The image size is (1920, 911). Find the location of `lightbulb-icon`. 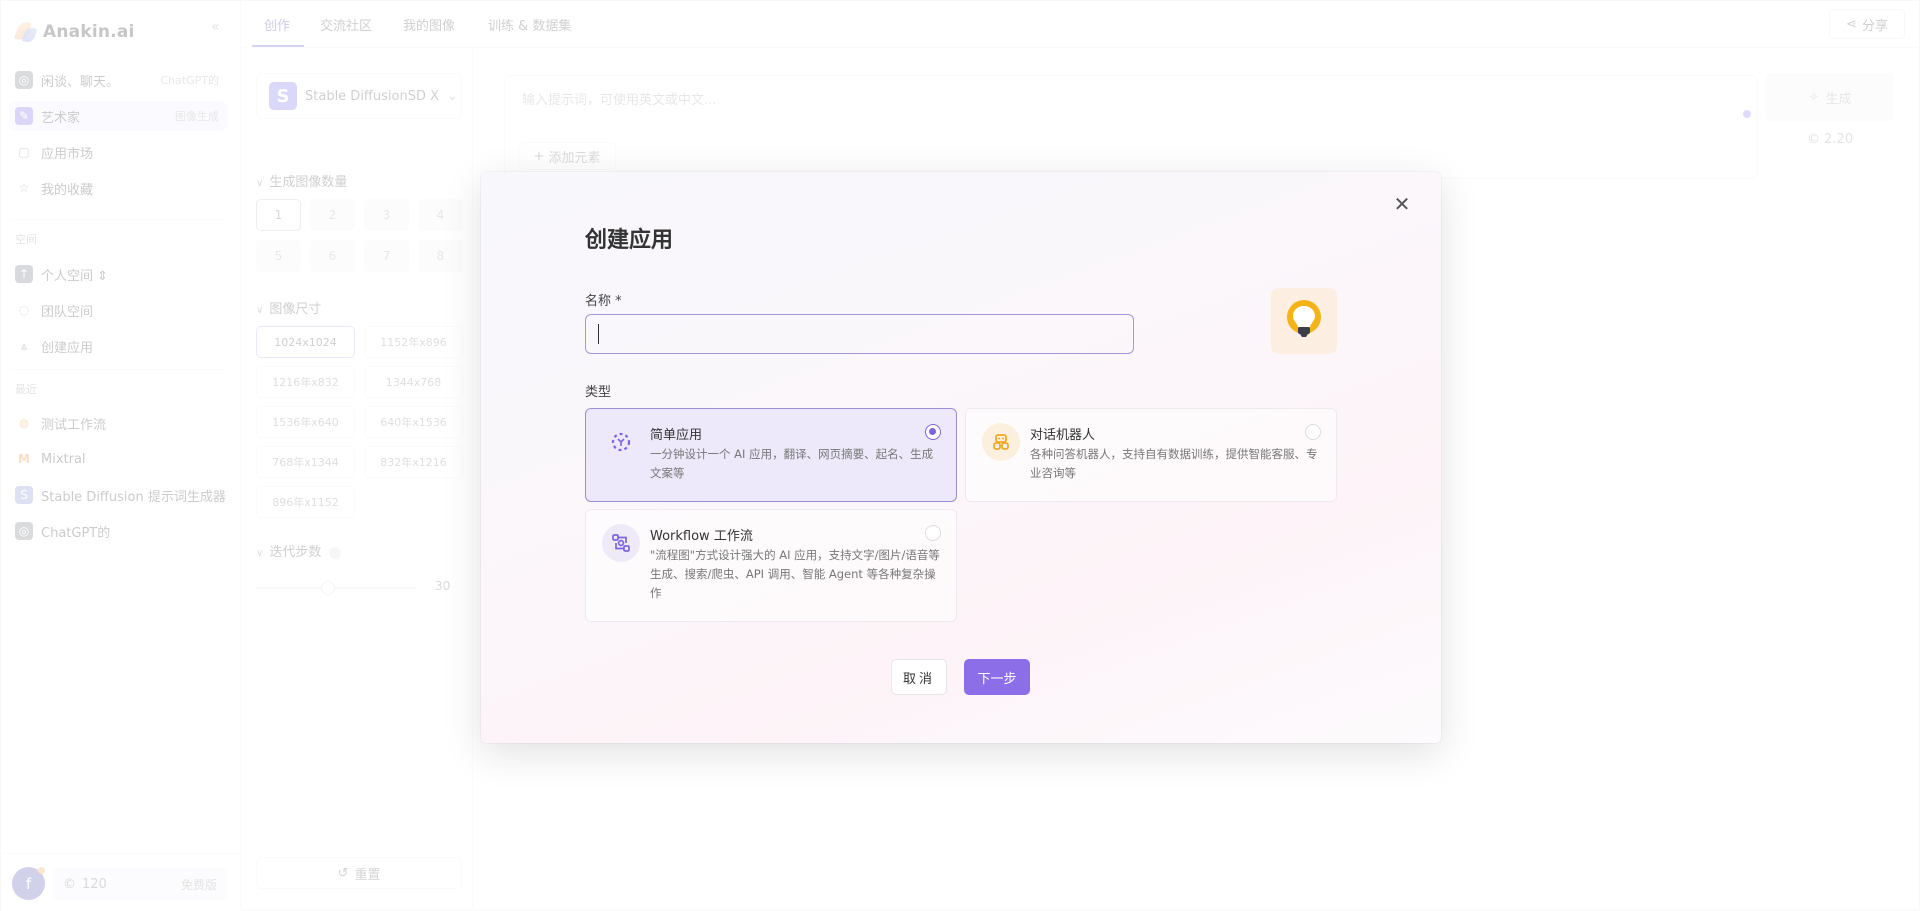

lightbulb-icon is located at coordinates (1304, 318).